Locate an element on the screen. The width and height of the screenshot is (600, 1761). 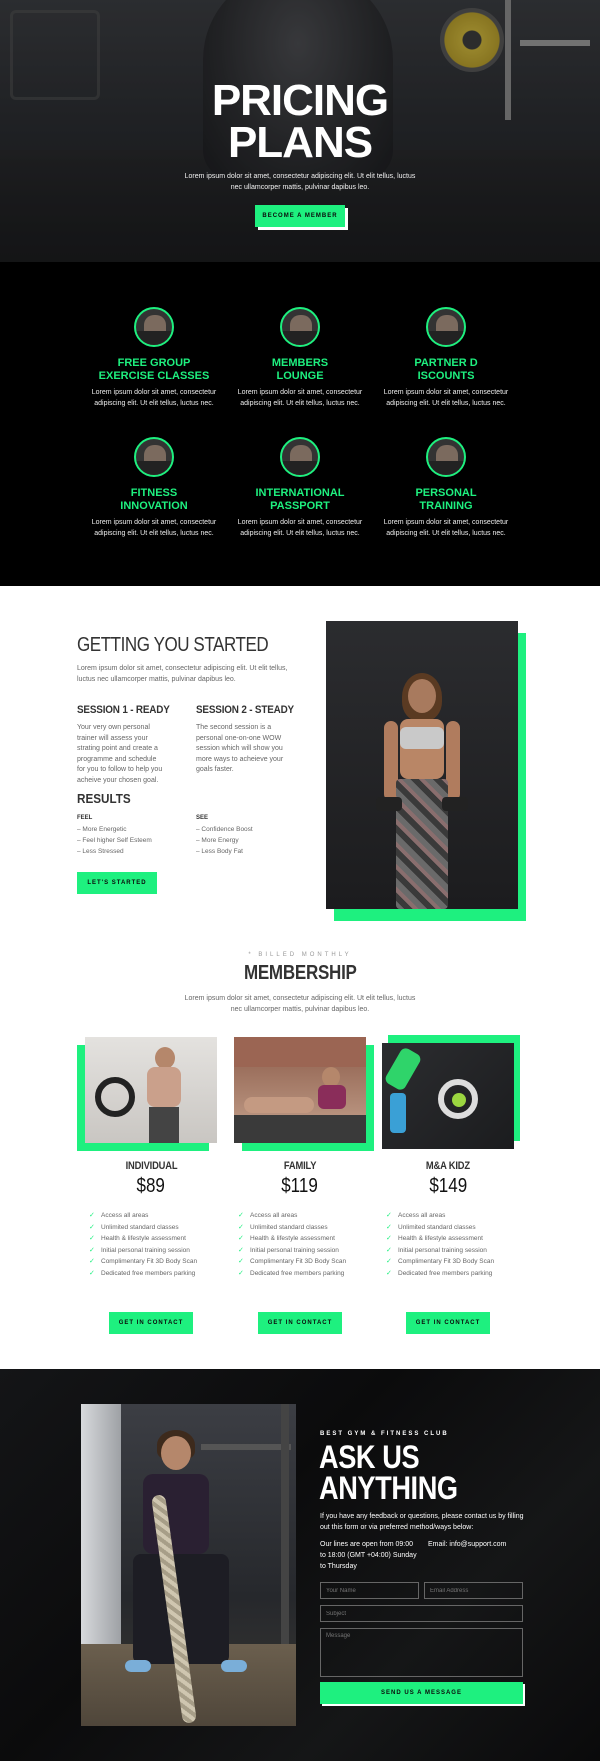
email-input is located at coordinates (473, 1590).